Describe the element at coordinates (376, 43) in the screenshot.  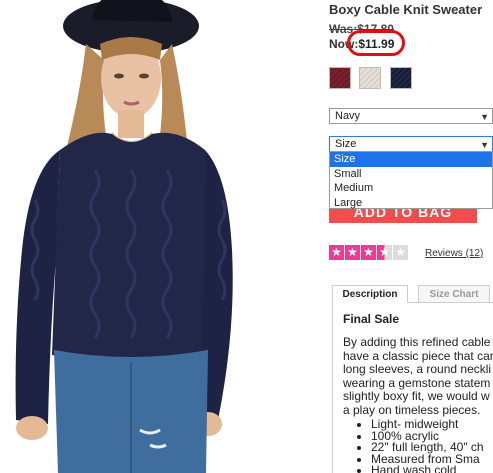
I see `price-highlight-circle` at that location.